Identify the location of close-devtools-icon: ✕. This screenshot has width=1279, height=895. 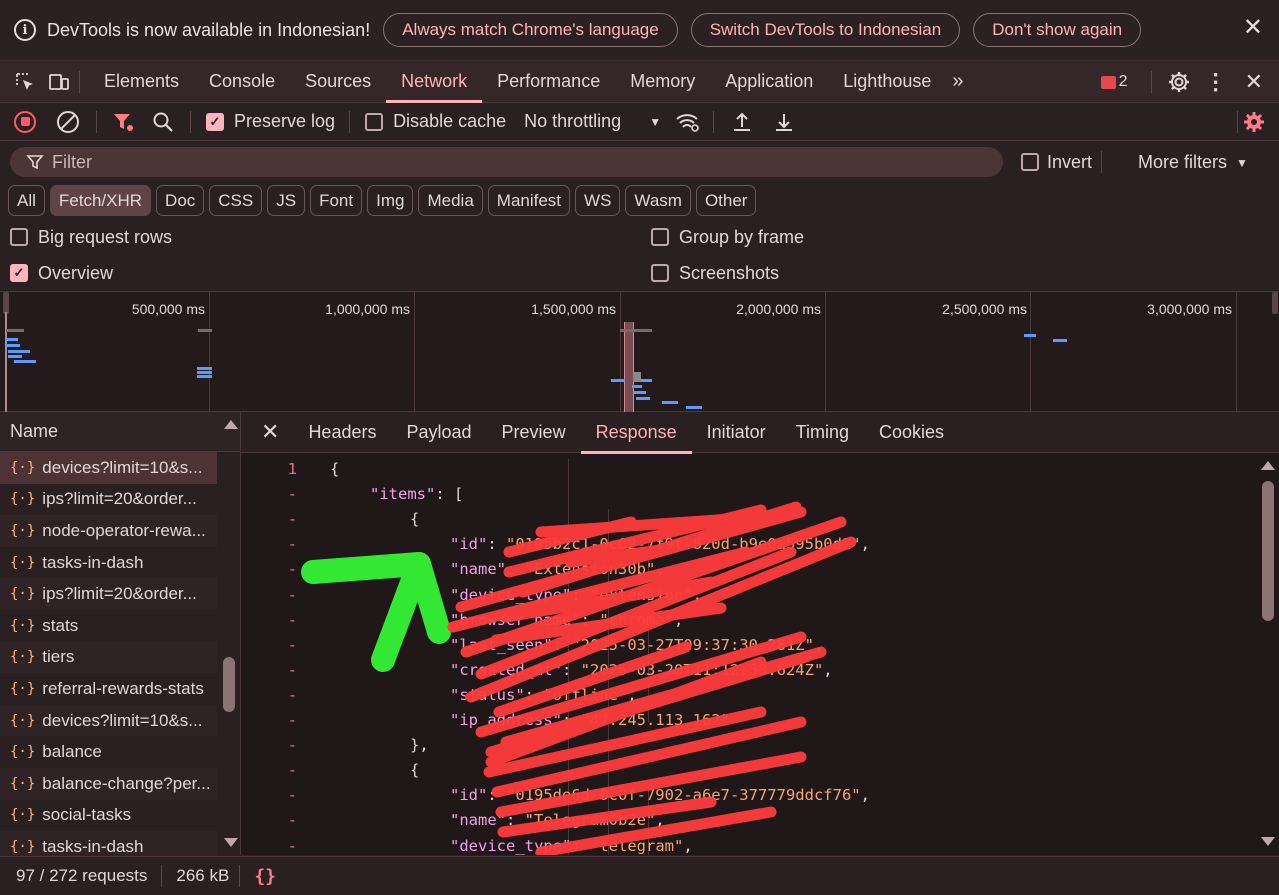
(1254, 82).